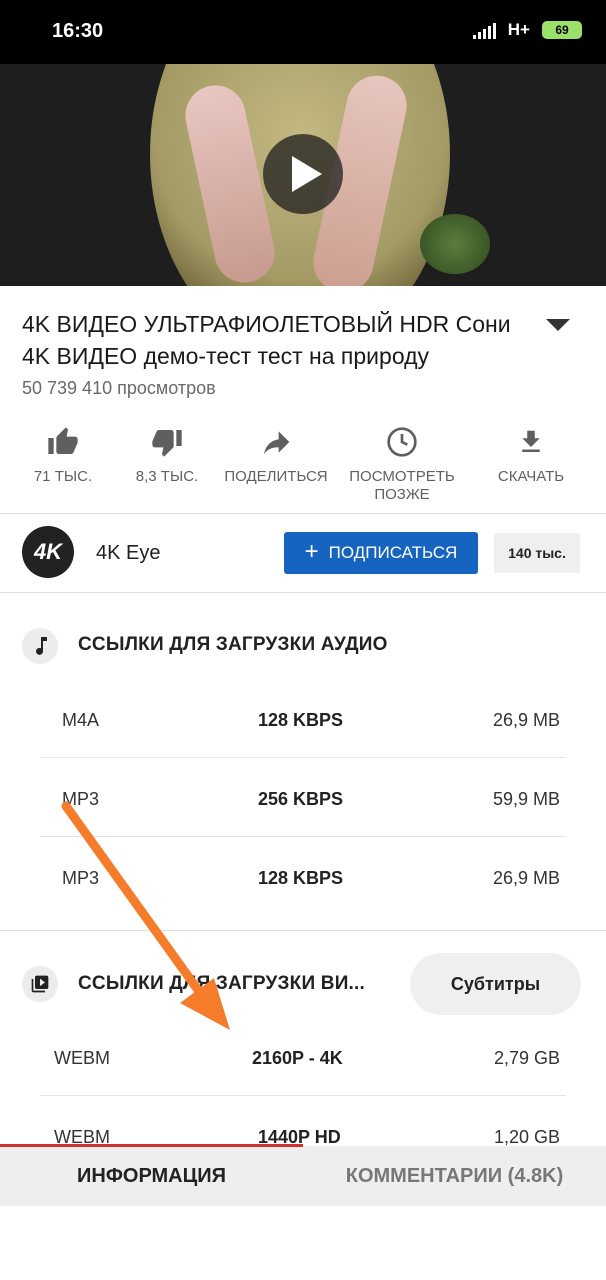 This screenshot has width=606, height=1280. Describe the element at coordinates (40, 984) in the screenshot. I see `video-library-icon` at that location.